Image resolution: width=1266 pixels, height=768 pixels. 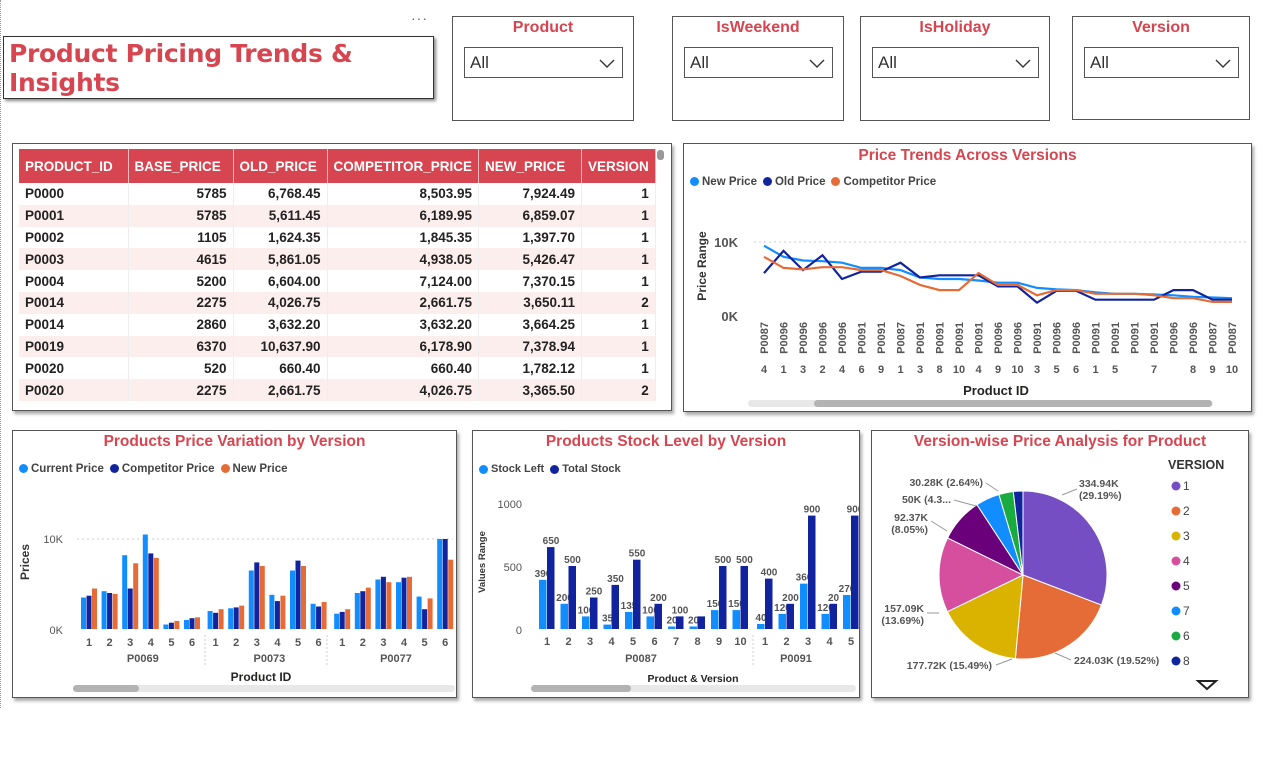 What do you see at coordinates (1186, 661) in the screenshot?
I see `legend-label: 8` at bounding box center [1186, 661].